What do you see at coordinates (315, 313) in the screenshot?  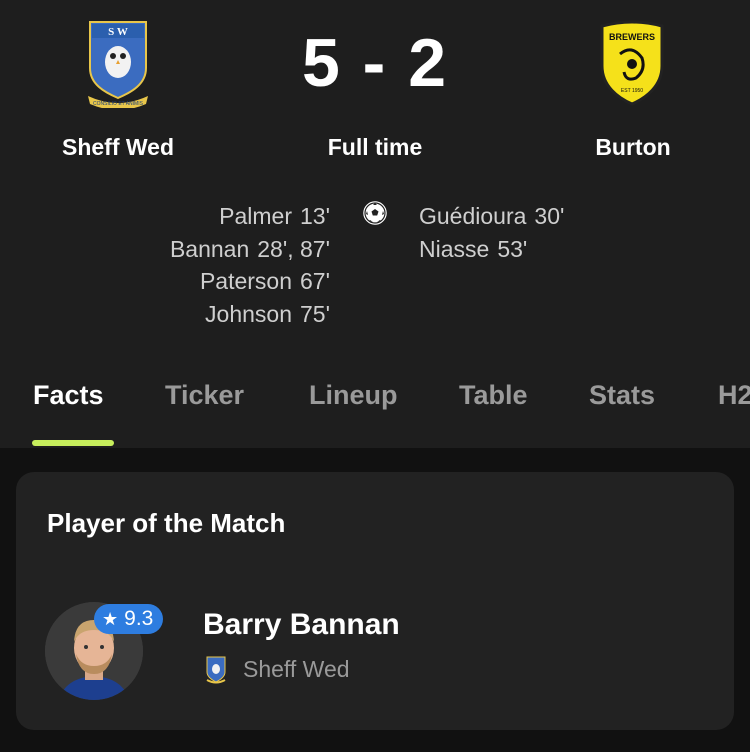 I see `goal-minute: 75'` at bounding box center [315, 313].